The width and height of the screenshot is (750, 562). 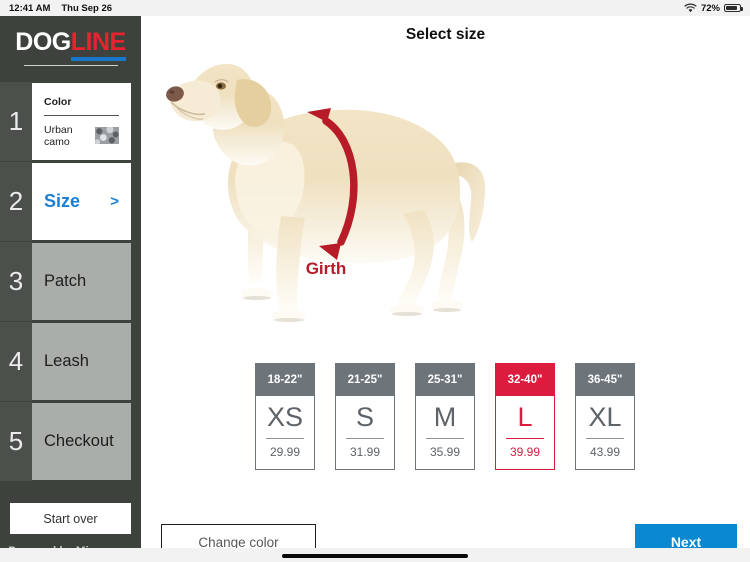 I want to click on brand-logo: DOGLINE, so click(x=70, y=41).